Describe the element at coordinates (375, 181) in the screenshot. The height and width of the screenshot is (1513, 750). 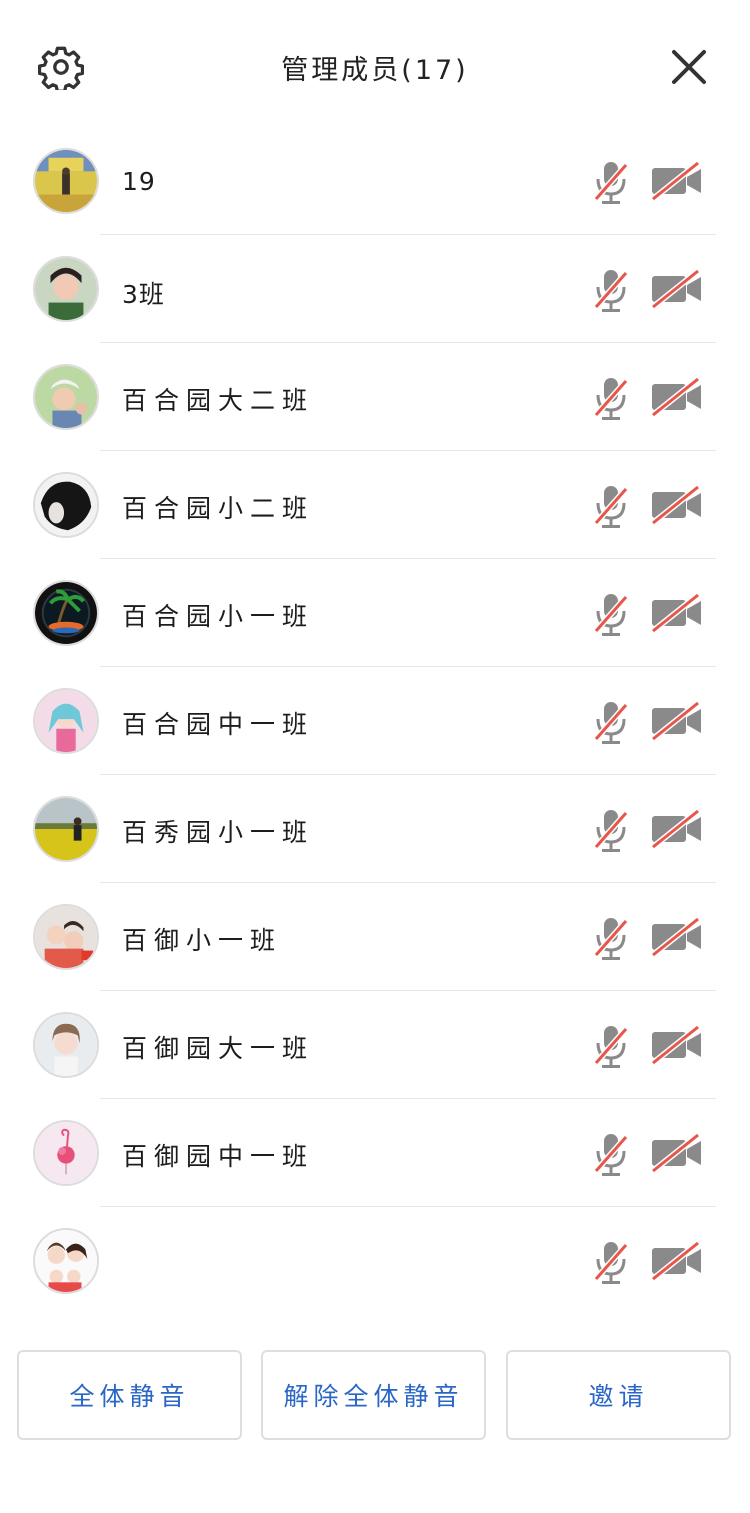
I see `member-row: 19` at that location.